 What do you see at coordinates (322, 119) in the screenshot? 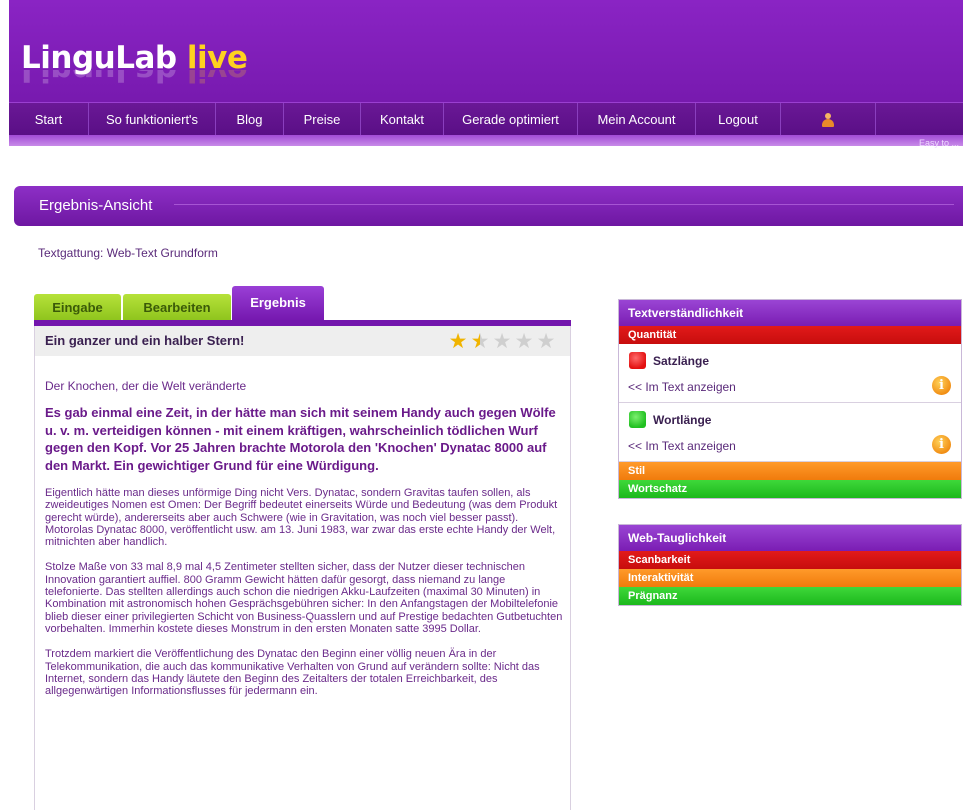
I see `nav-preise: Preise` at bounding box center [322, 119].